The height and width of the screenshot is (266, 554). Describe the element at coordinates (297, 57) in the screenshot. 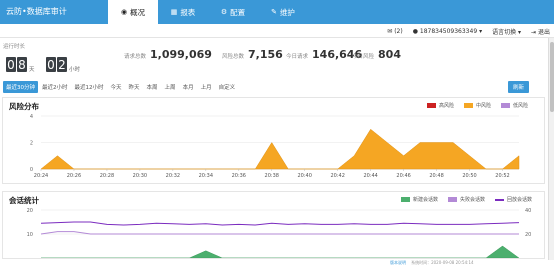

I see `stat-label: 今日请求` at that location.